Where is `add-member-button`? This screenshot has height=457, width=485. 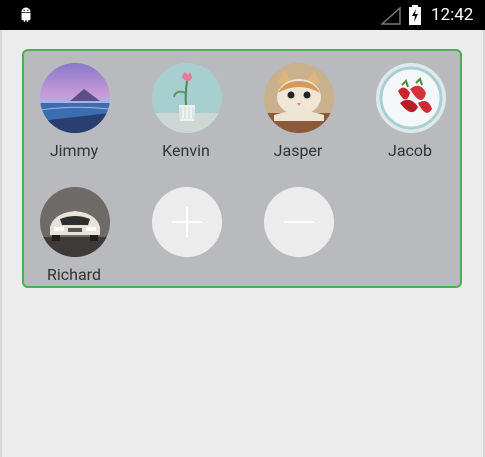
add-member-button is located at coordinates (187, 222).